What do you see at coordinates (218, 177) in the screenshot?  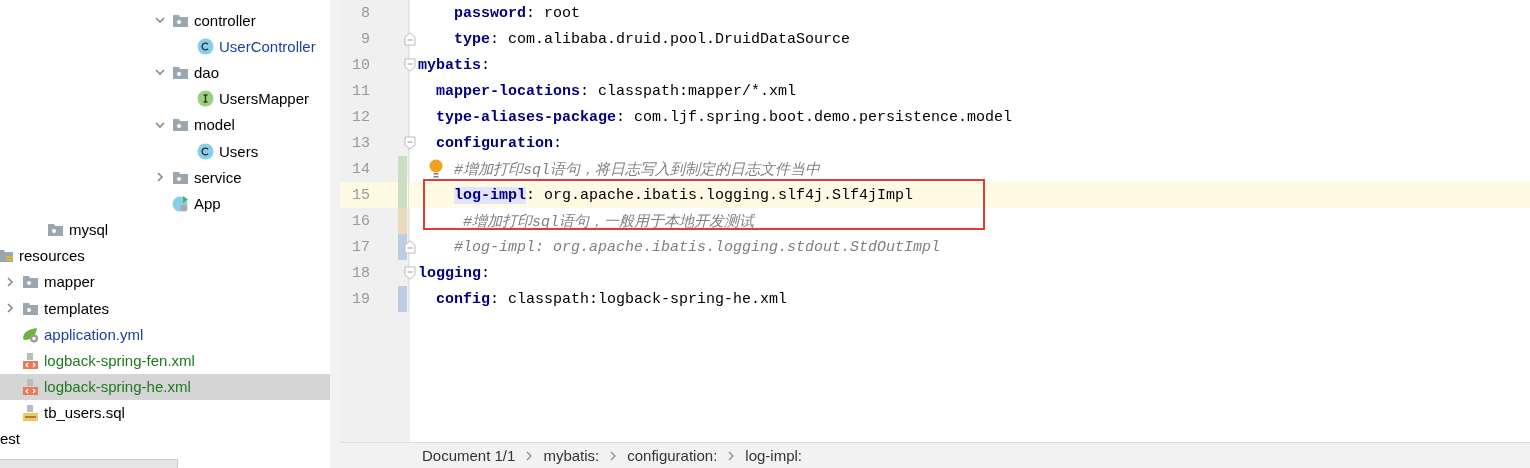 I see `tree-item-label: service` at bounding box center [218, 177].